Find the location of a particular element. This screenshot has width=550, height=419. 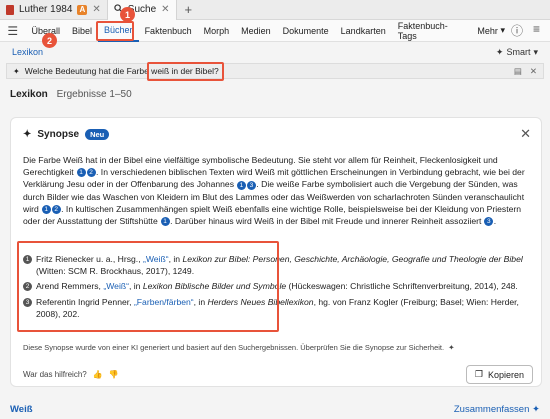

nav-item-dokumente: Dokumente is located at coordinates (306, 31).